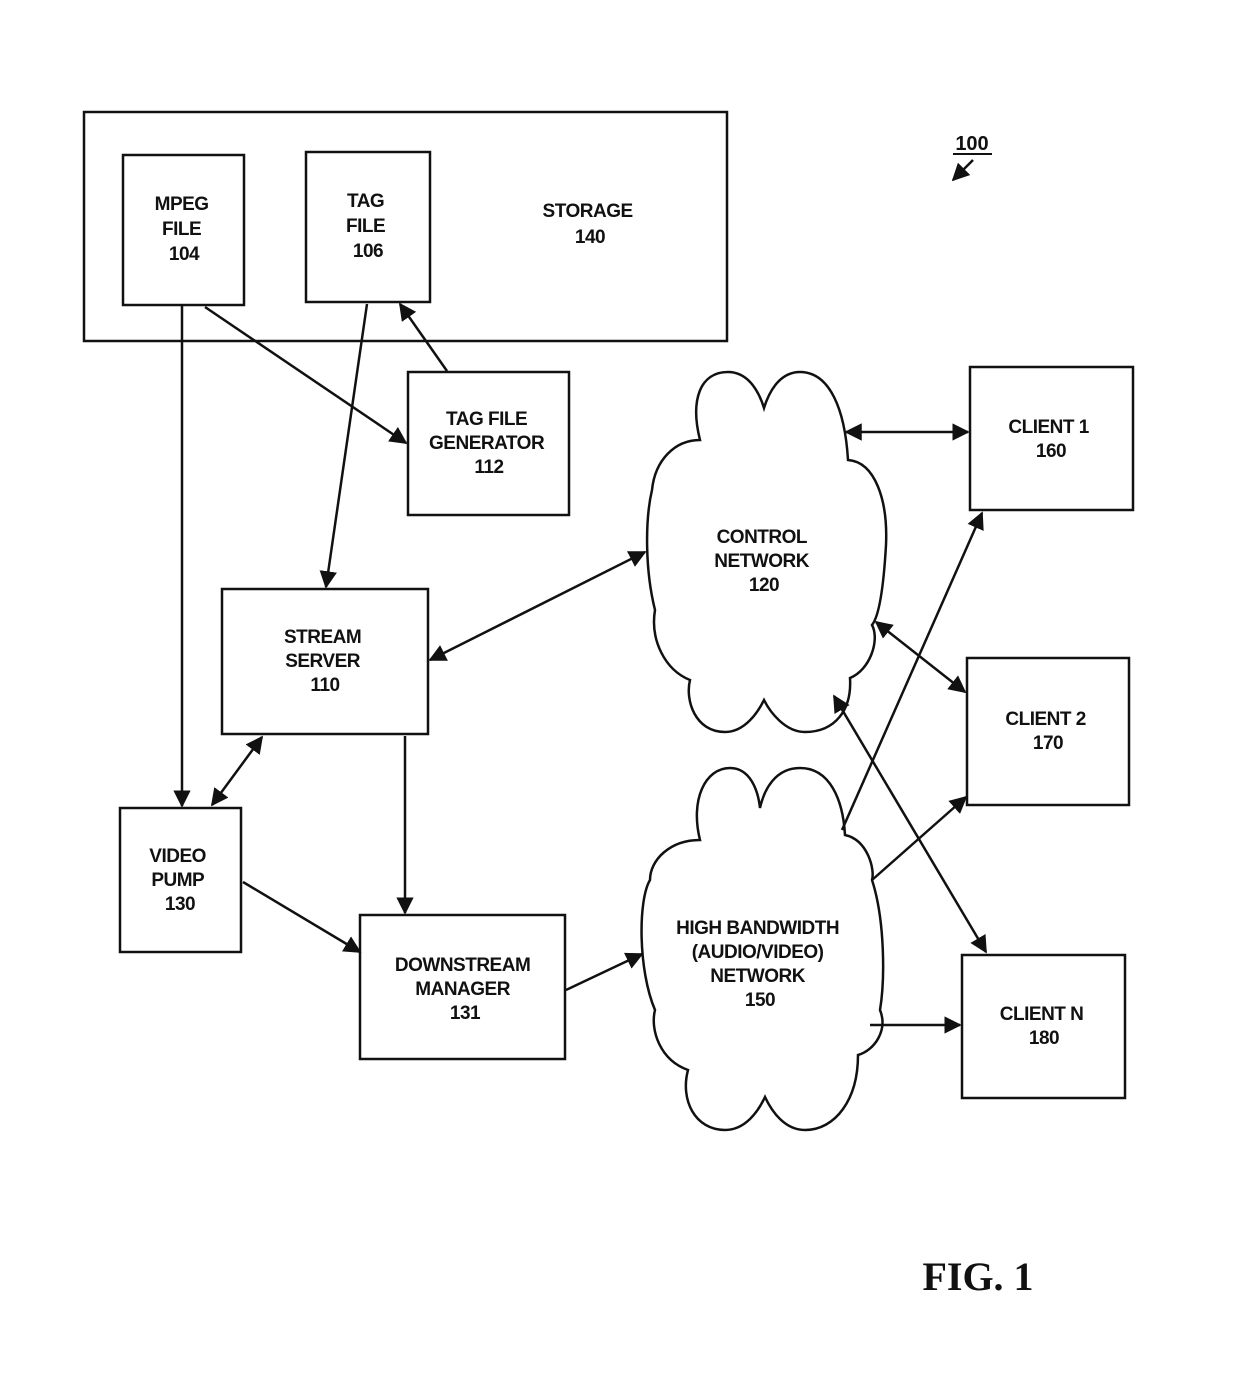 The height and width of the screenshot is (1395, 1240). What do you see at coordinates (764, 585) in the screenshot?
I see `ref-number: 120` at bounding box center [764, 585].